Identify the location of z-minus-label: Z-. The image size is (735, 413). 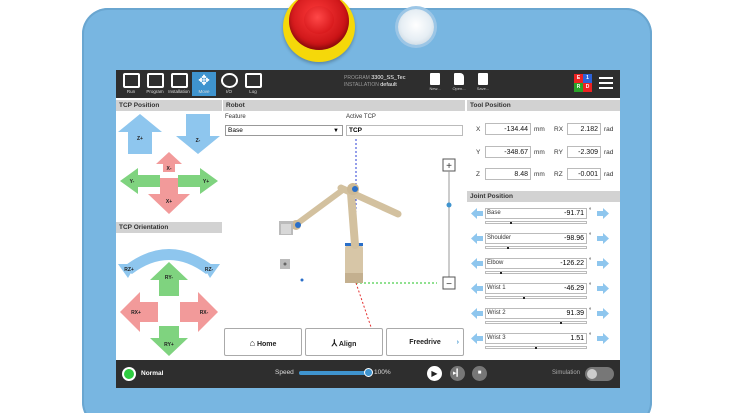
(198, 141).